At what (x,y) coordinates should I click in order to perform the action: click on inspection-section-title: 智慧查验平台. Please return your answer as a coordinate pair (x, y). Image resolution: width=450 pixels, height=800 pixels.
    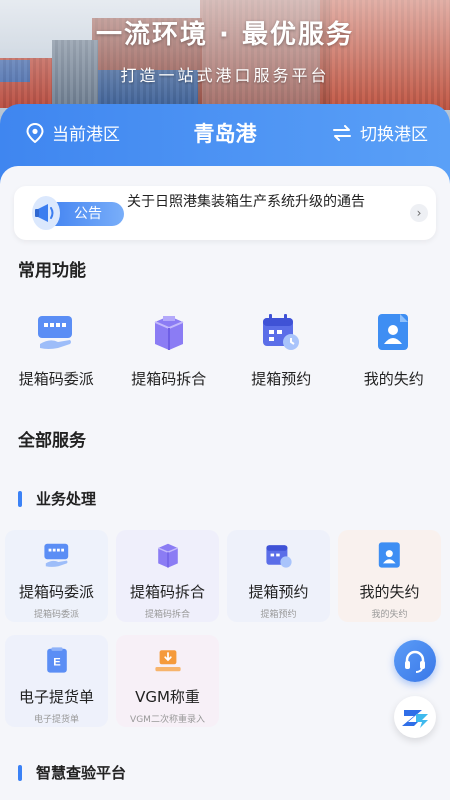
    Looking at the image, I should click on (72, 772).